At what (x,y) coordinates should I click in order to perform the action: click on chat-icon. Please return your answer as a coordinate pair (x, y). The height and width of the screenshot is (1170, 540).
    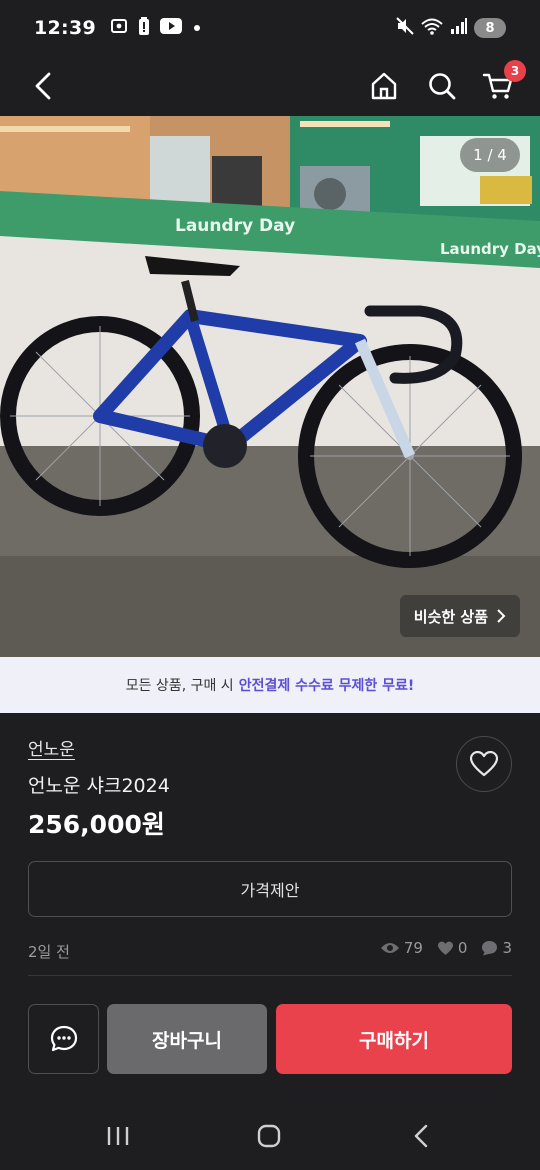
    Looking at the image, I should click on (63, 1038).